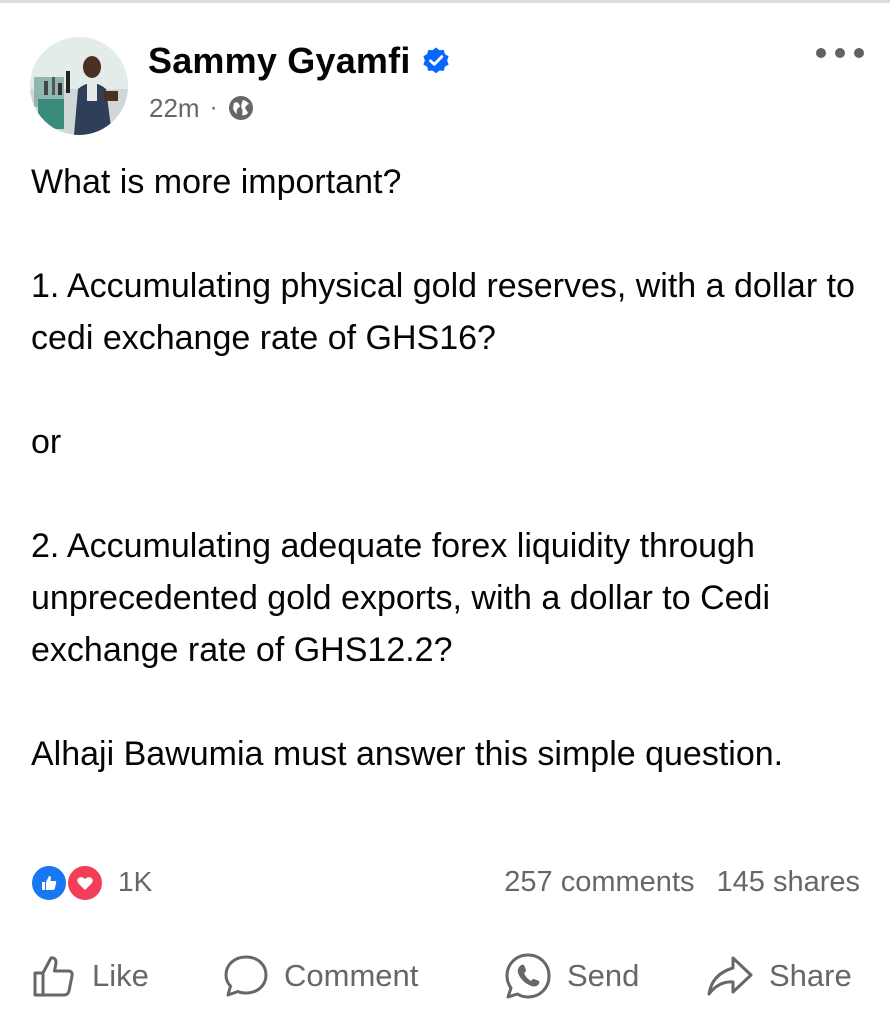 This screenshot has width=890, height=1024. Describe the element at coordinates (174, 108) in the screenshot. I see `post-timestamp: 22m` at that location.